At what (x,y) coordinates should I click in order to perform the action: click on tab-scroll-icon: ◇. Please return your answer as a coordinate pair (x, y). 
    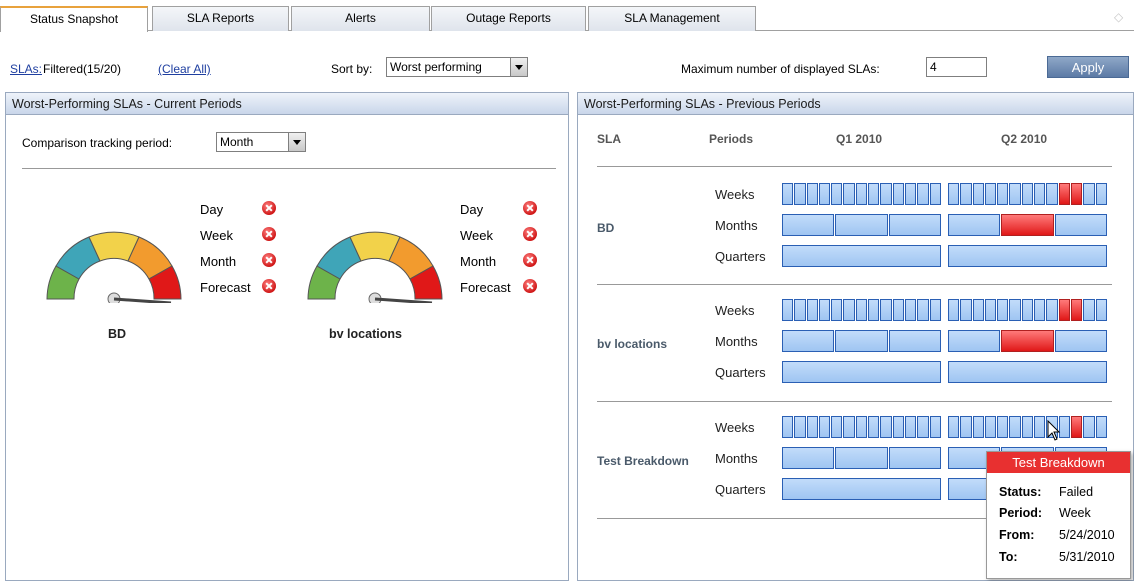
    Looking at the image, I should click on (1121, 17).